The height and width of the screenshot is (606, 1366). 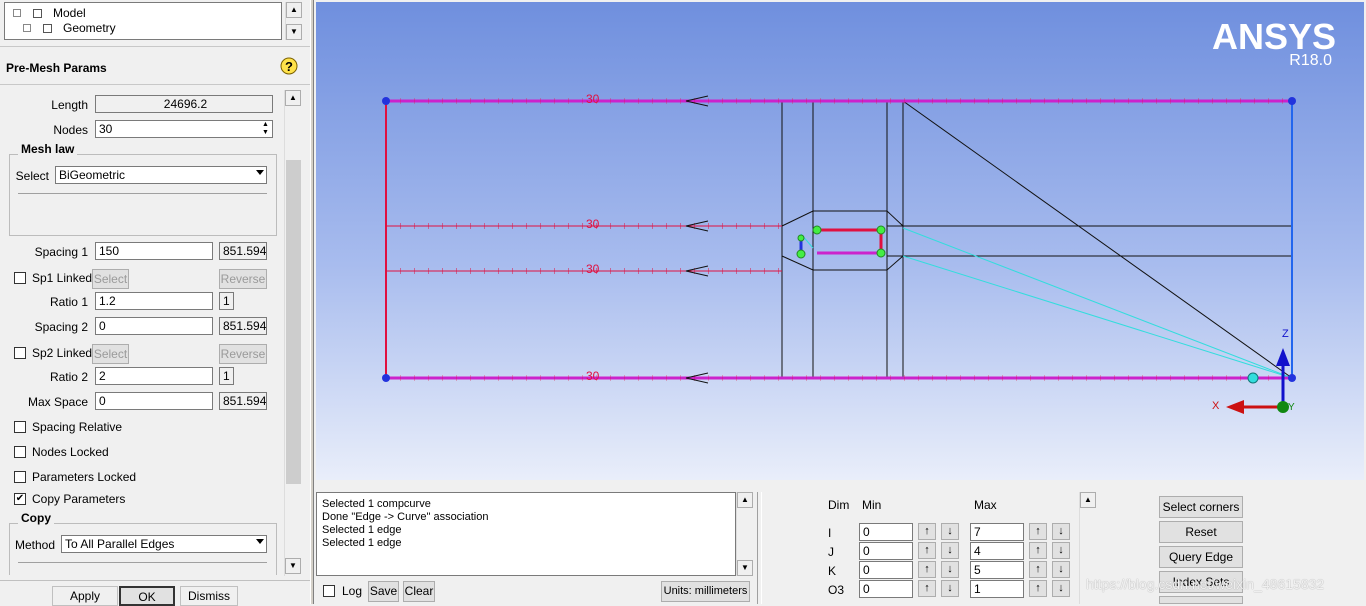 I want to click on maxspace-input: 0, so click(x=154, y=401).